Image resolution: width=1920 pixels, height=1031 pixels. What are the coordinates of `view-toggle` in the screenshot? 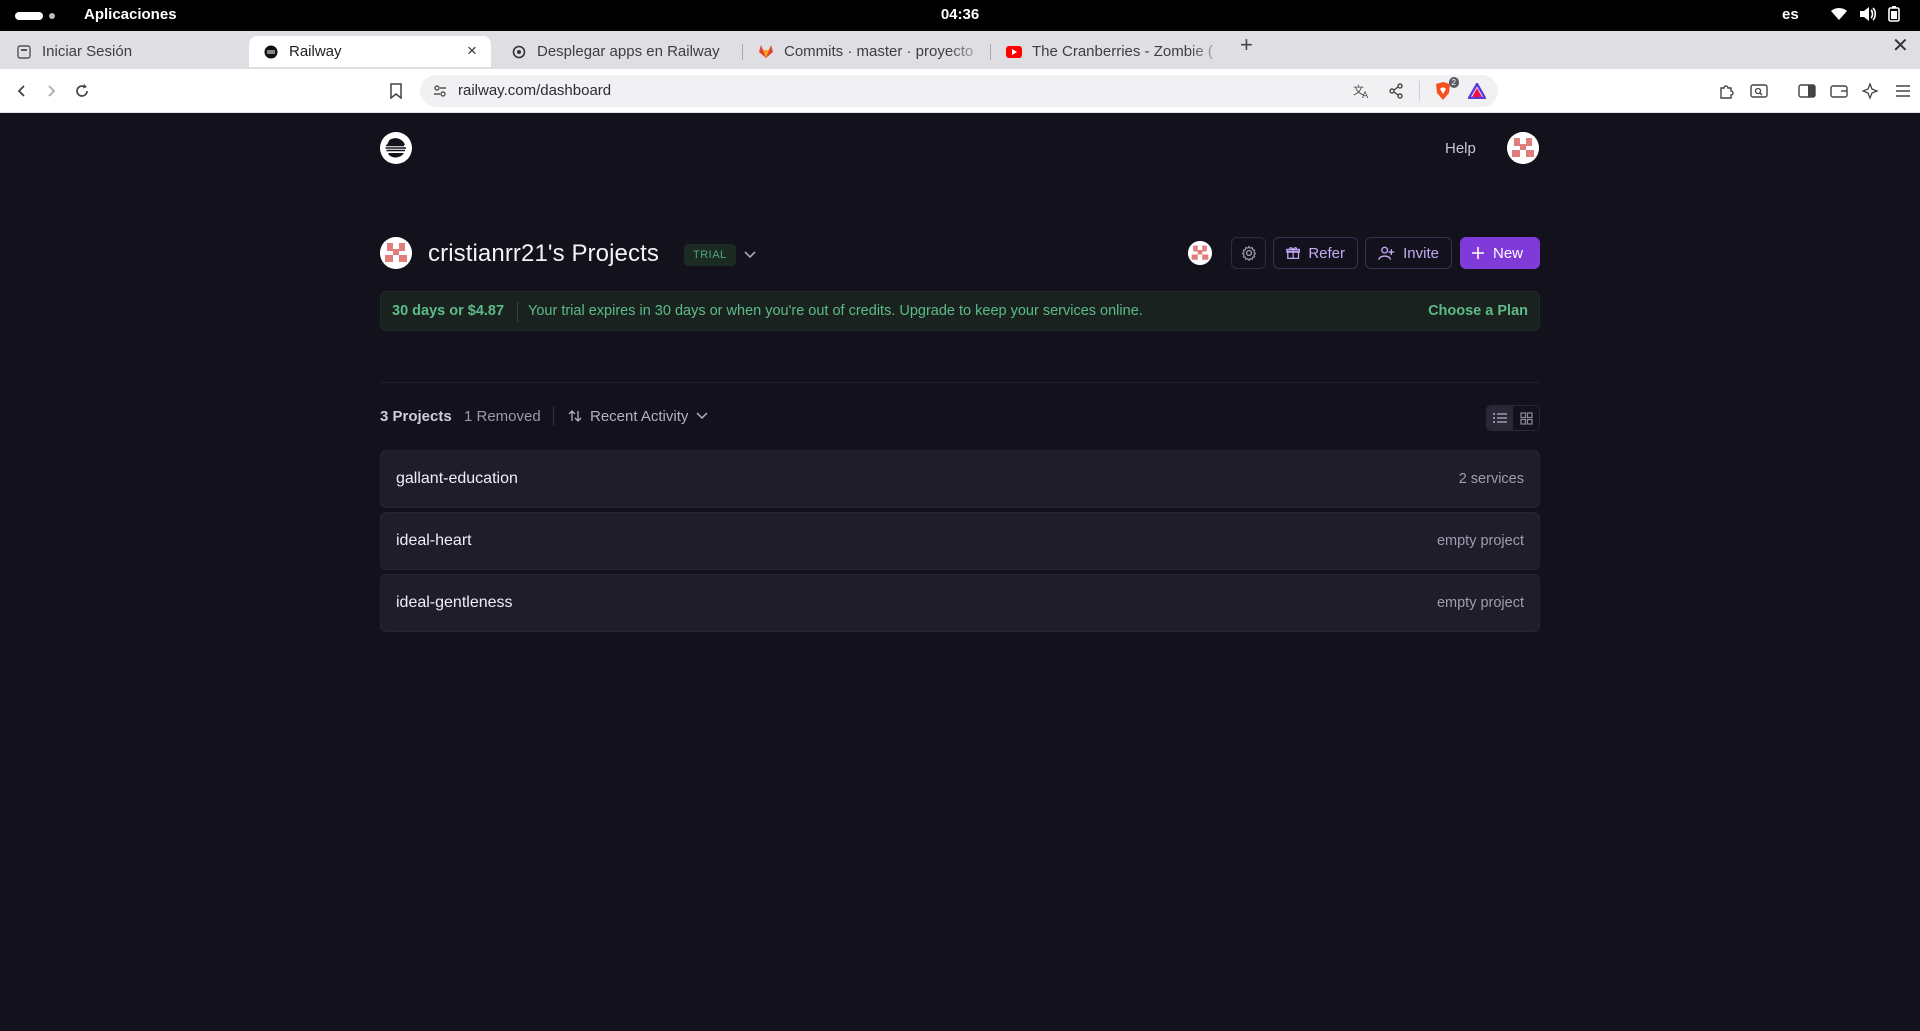 It's located at (1513, 418).